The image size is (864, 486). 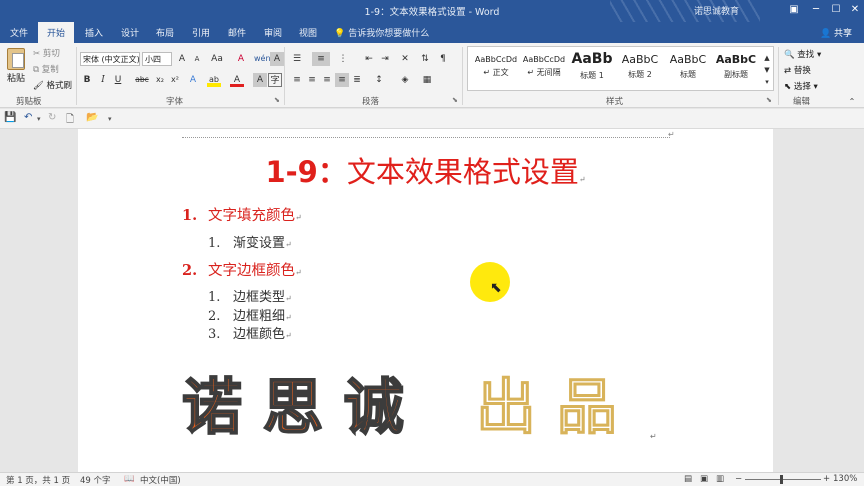 I want to click on tab-review: 审阅, so click(x=273, y=32).